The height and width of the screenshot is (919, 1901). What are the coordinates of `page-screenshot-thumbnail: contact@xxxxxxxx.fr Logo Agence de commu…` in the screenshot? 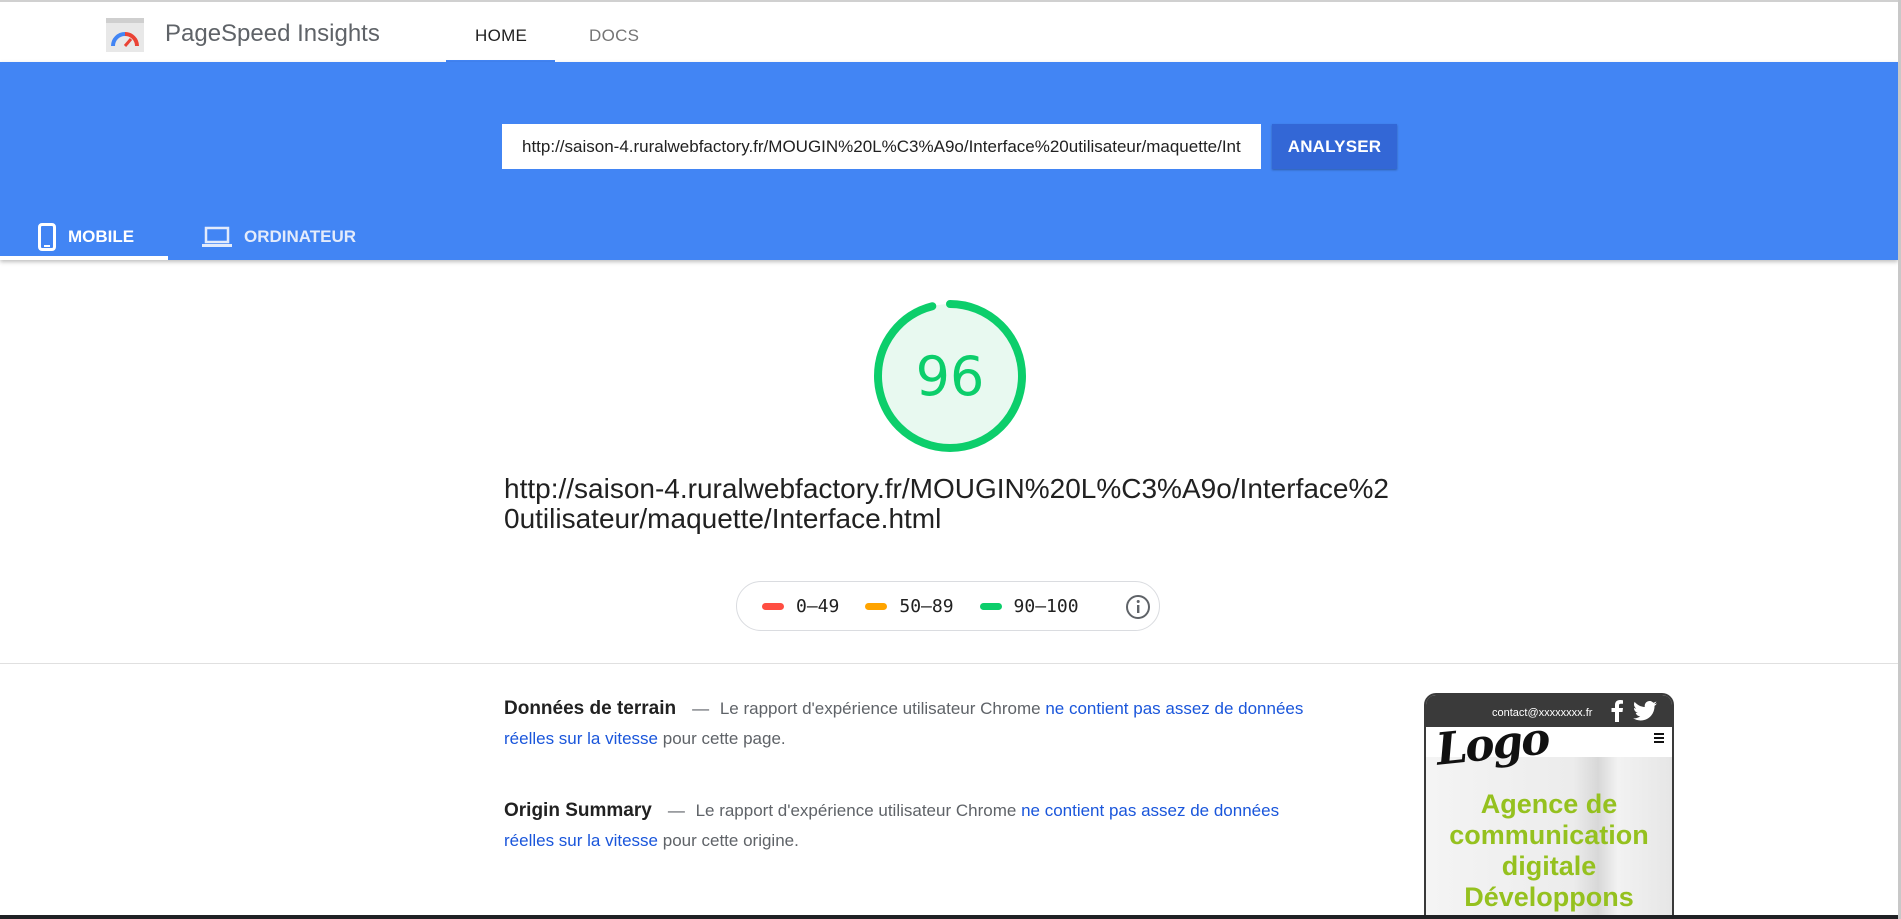 It's located at (1549, 806).